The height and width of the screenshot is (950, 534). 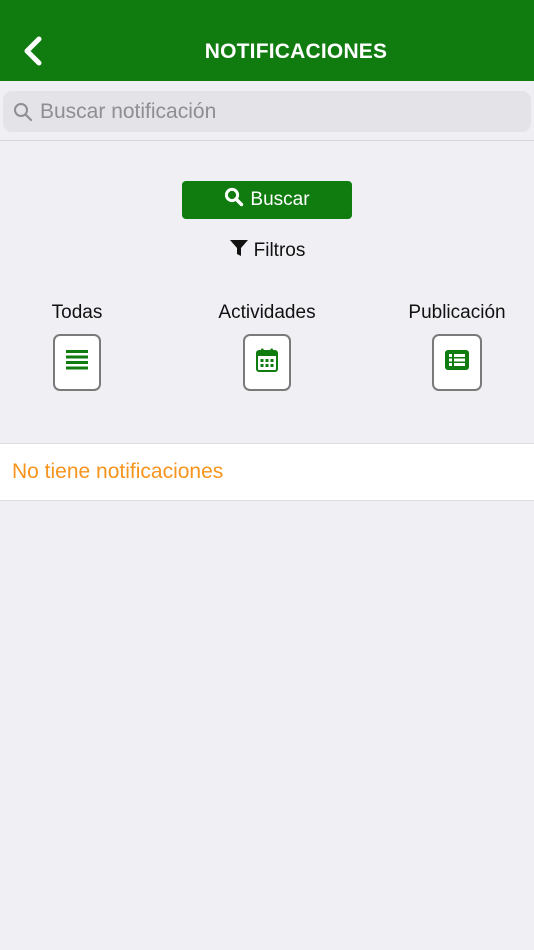 I want to click on category-label: Todas, so click(x=77, y=312).